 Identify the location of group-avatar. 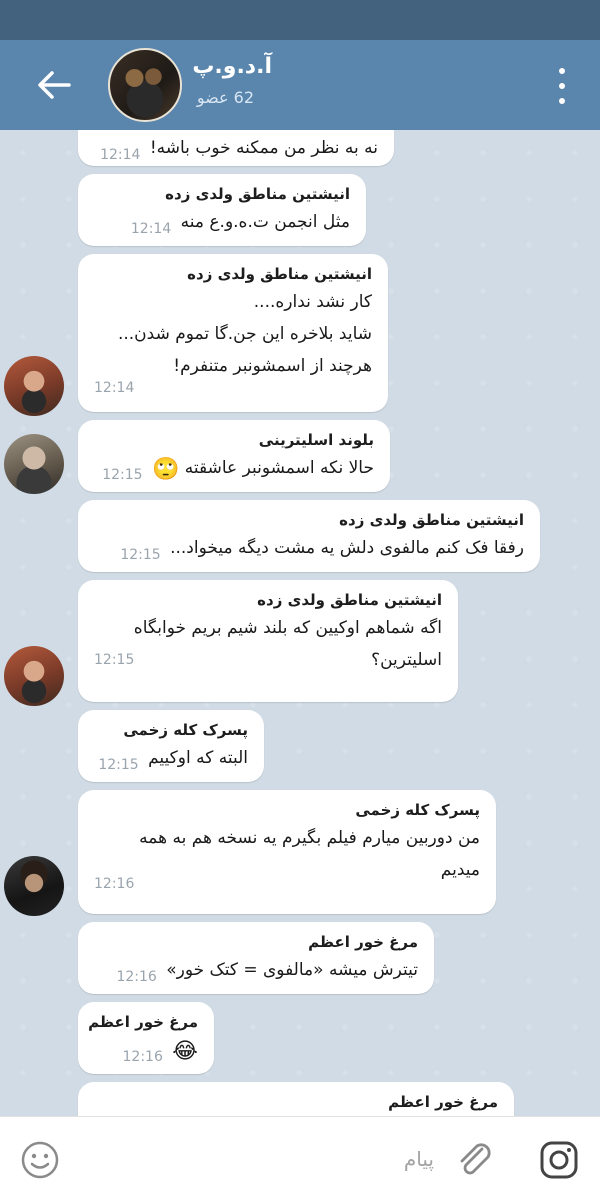
(145, 85).